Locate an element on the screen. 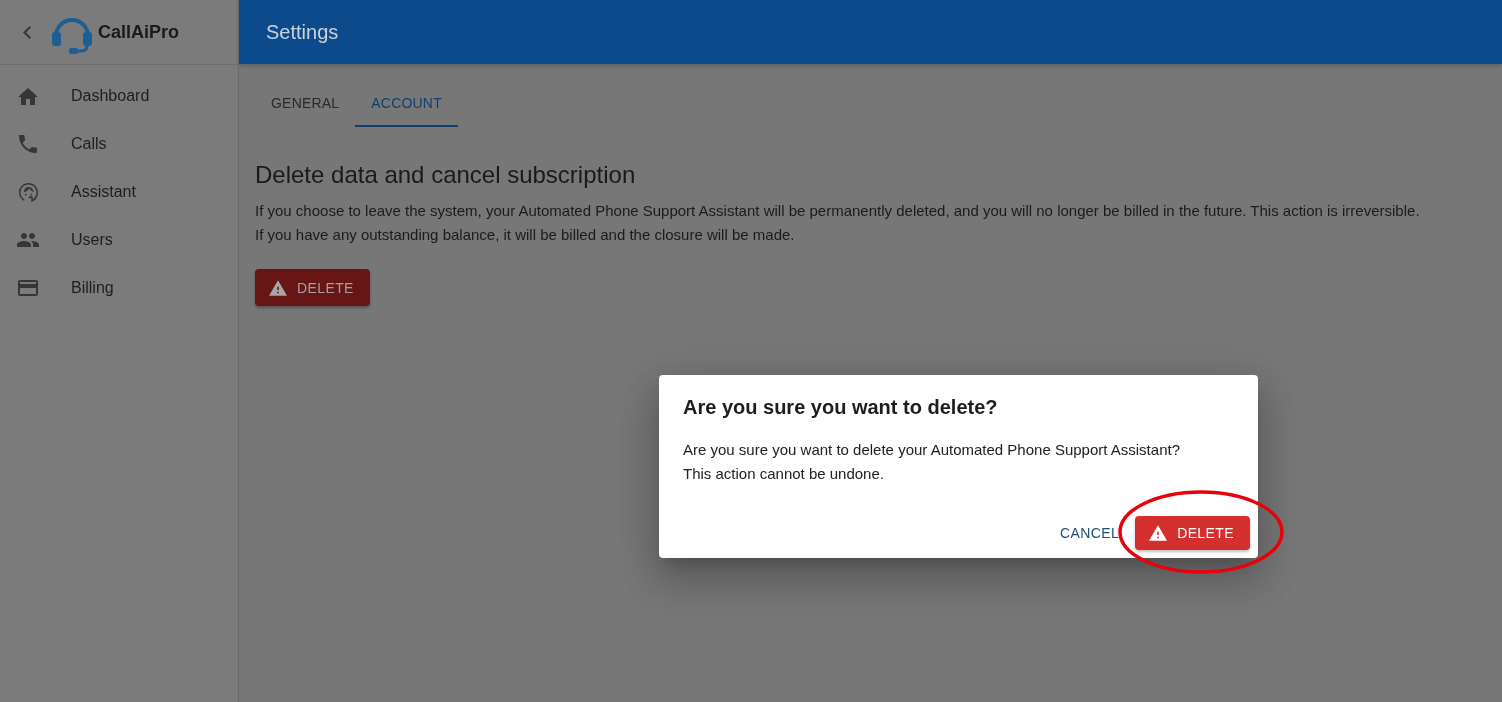 This screenshot has width=1502, height=702. credit-card-icon is located at coordinates (28, 288).